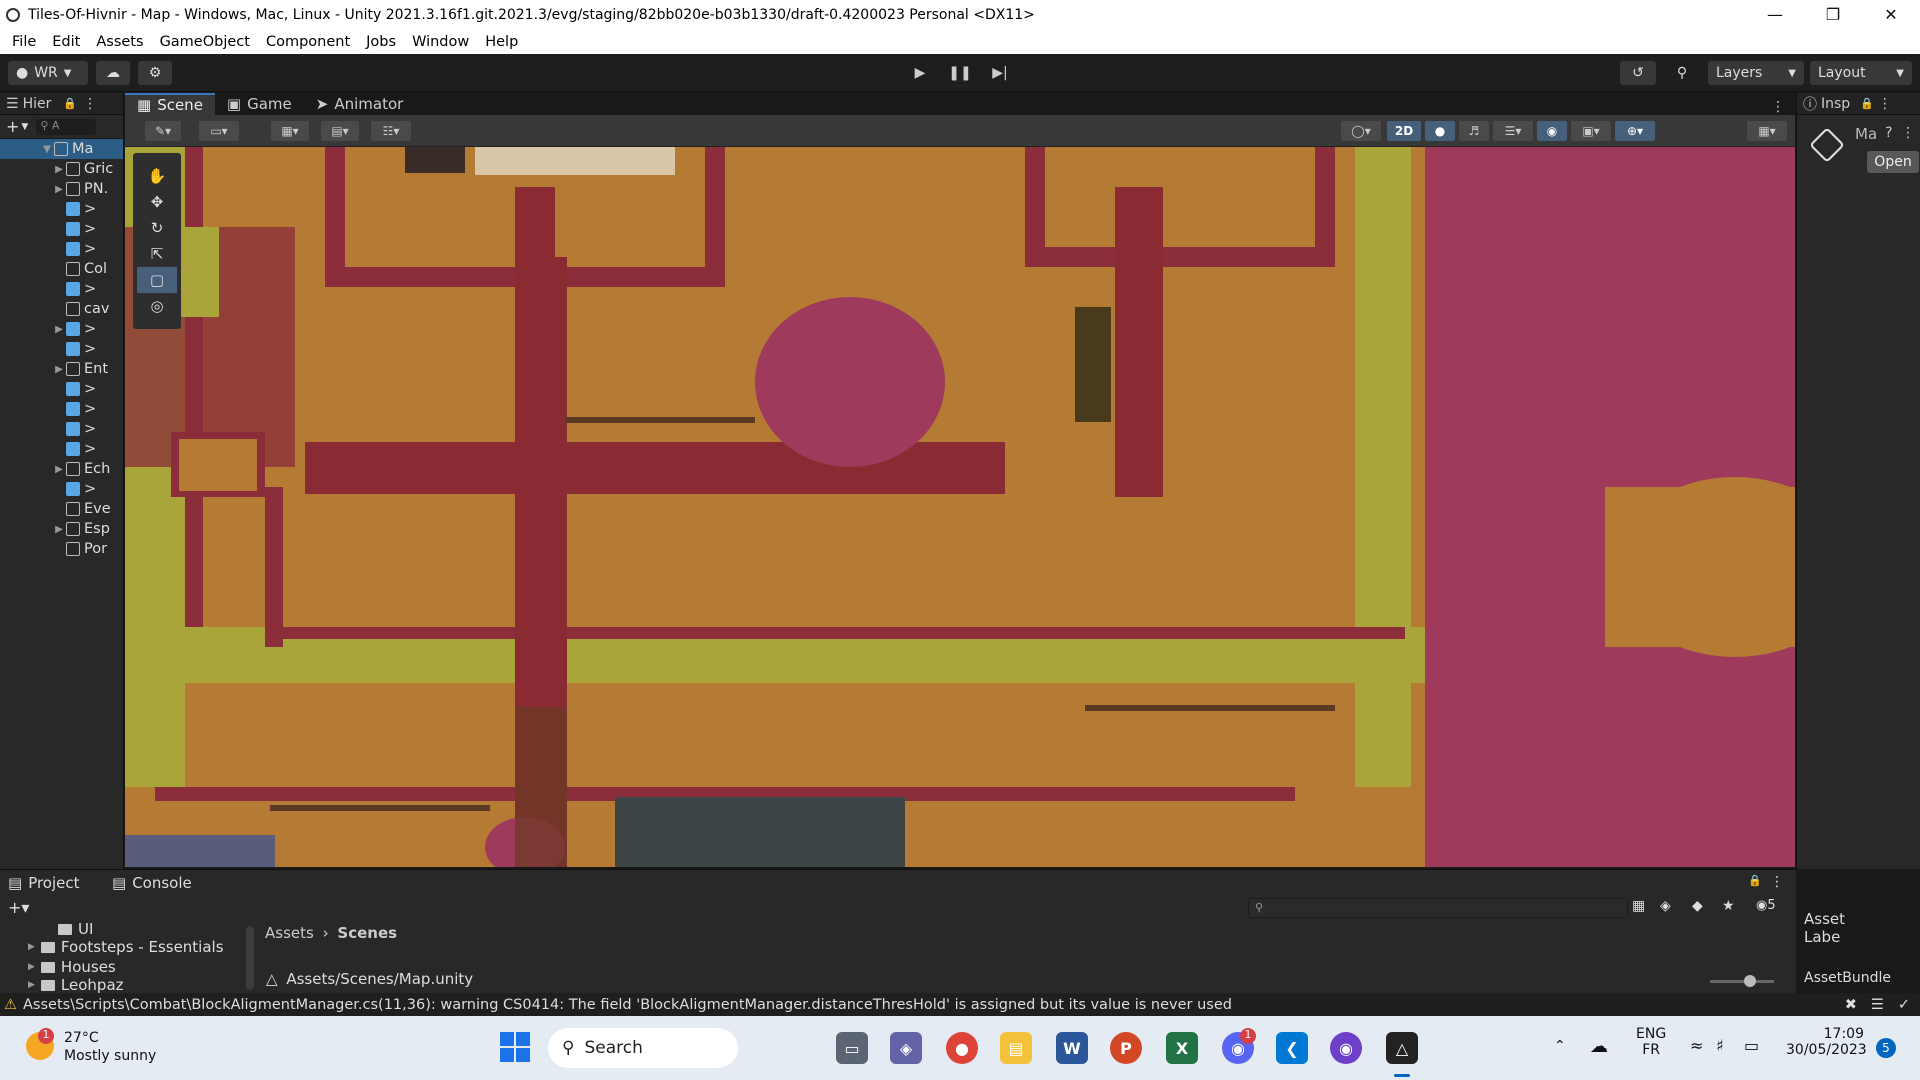 The image size is (1920, 1080). I want to click on snap-dropdown: ▤▾, so click(340, 131).